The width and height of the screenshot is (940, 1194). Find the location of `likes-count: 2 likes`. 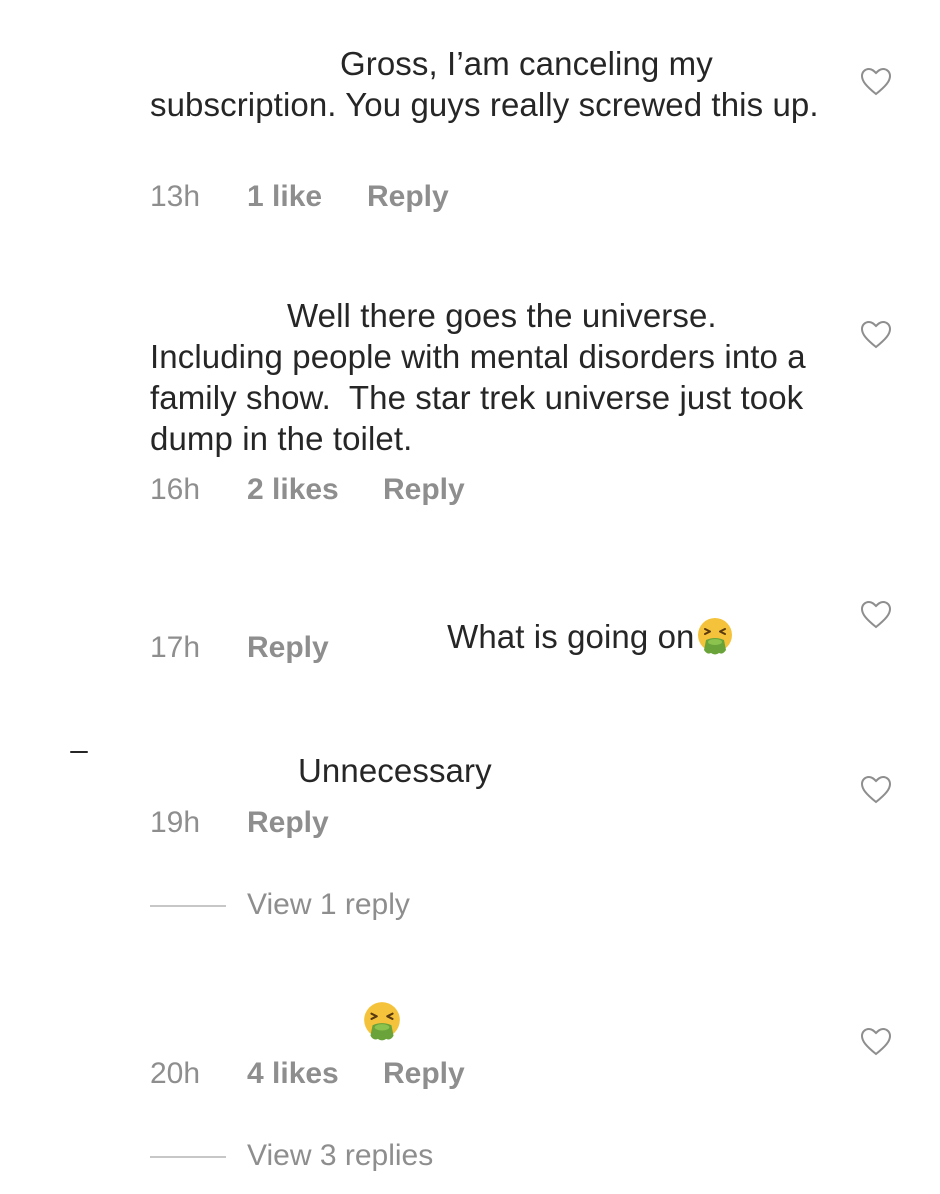

likes-count: 2 likes is located at coordinates (293, 490).